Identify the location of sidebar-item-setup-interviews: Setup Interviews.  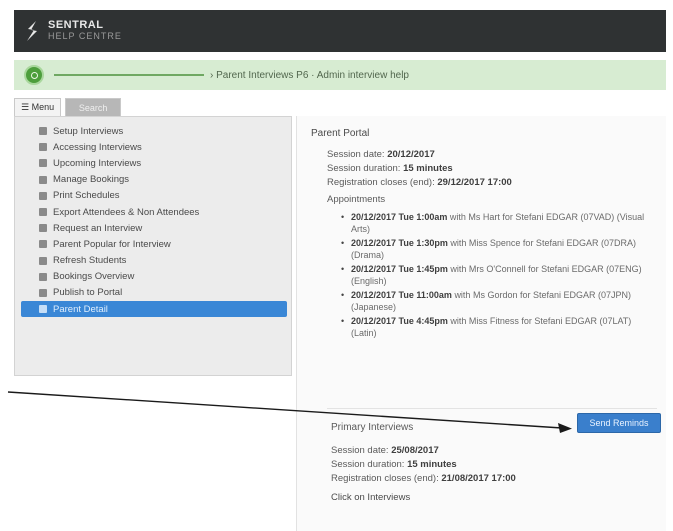
(154, 131).